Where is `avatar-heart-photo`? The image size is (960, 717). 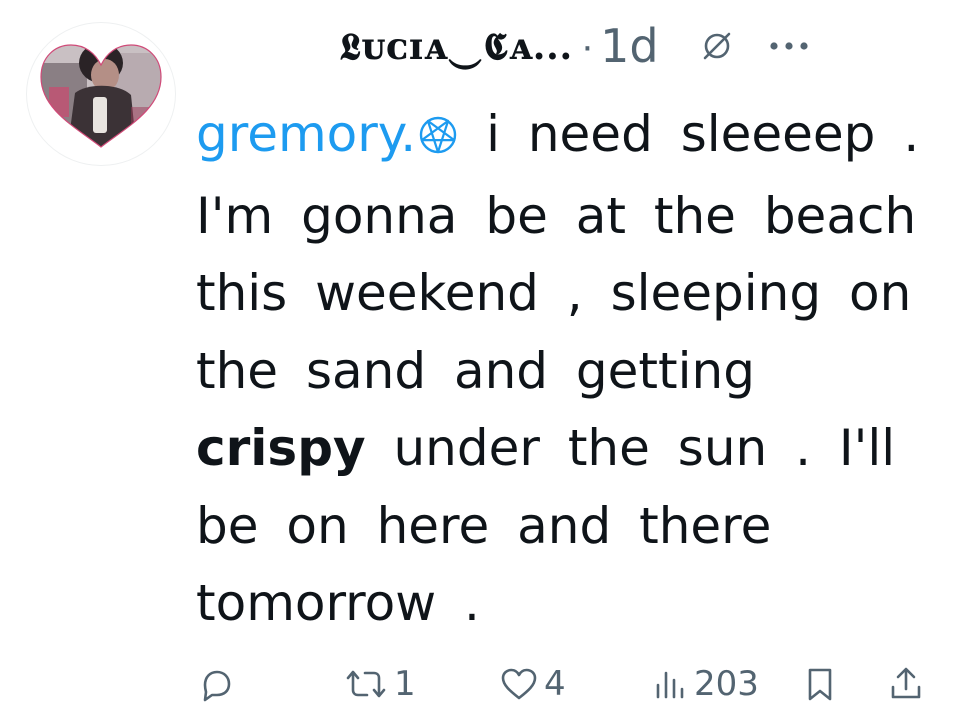
avatar-heart-photo is located at coordinates (101, 96).